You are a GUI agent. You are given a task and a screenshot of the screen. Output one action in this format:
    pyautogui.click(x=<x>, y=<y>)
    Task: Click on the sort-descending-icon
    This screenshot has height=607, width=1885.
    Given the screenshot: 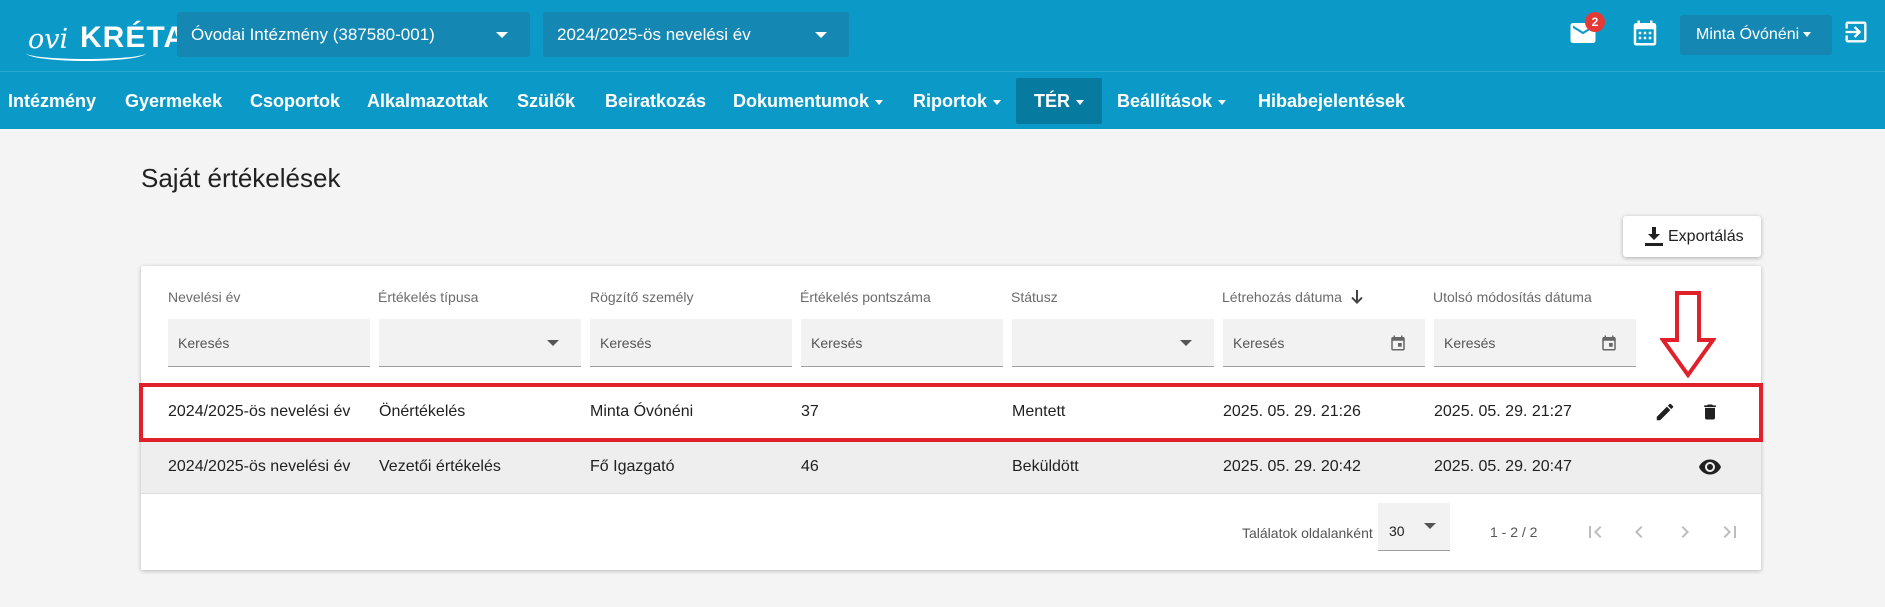 What is the action you would take?
    pyautogui.click(x=1357, y=297)
    